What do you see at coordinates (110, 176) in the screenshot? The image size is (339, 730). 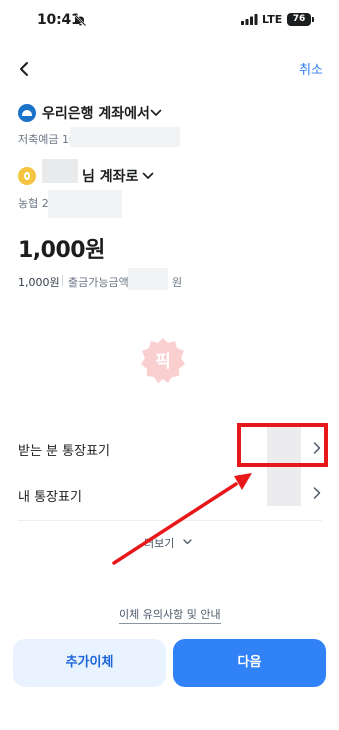 I see `to-account-selector: 님 계좌로` at bounding box center [110, 176].